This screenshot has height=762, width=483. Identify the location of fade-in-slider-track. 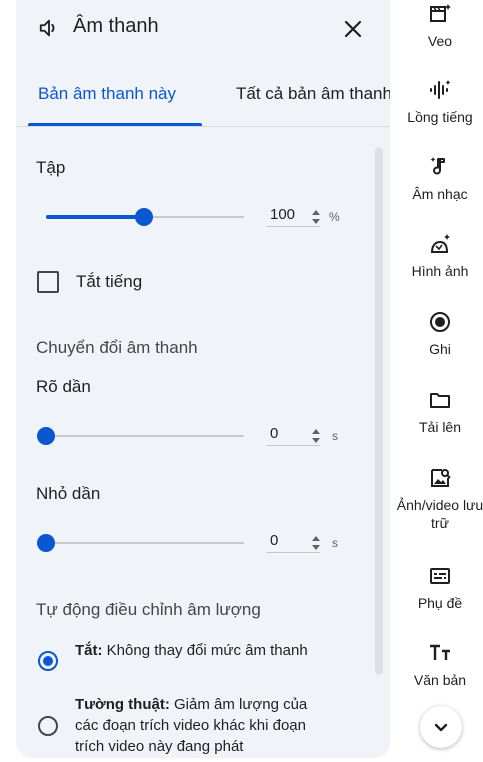
(145, 436).